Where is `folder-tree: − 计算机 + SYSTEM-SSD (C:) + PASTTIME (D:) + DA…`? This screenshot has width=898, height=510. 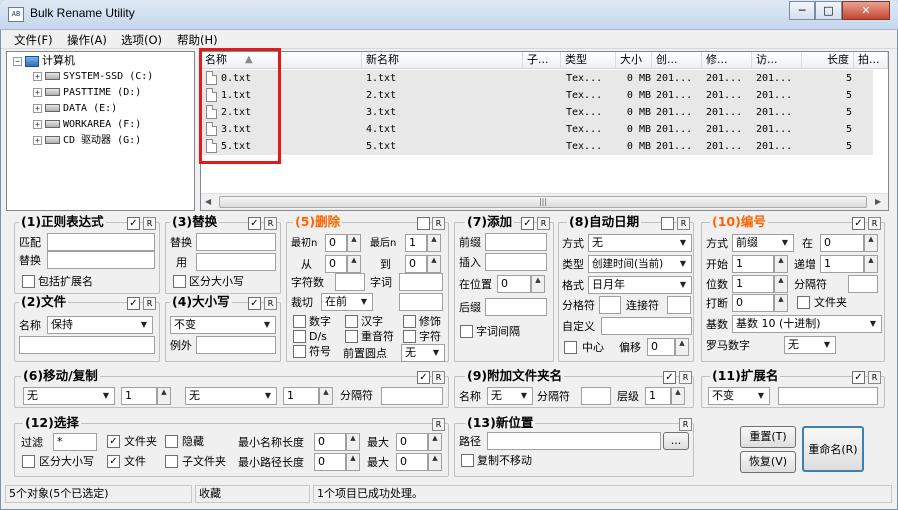
folder-tree: − 计算机 + SYSTEM-SSD (C:) + PASTTIME (D:) + DA… is located at coordinates (100, 131).